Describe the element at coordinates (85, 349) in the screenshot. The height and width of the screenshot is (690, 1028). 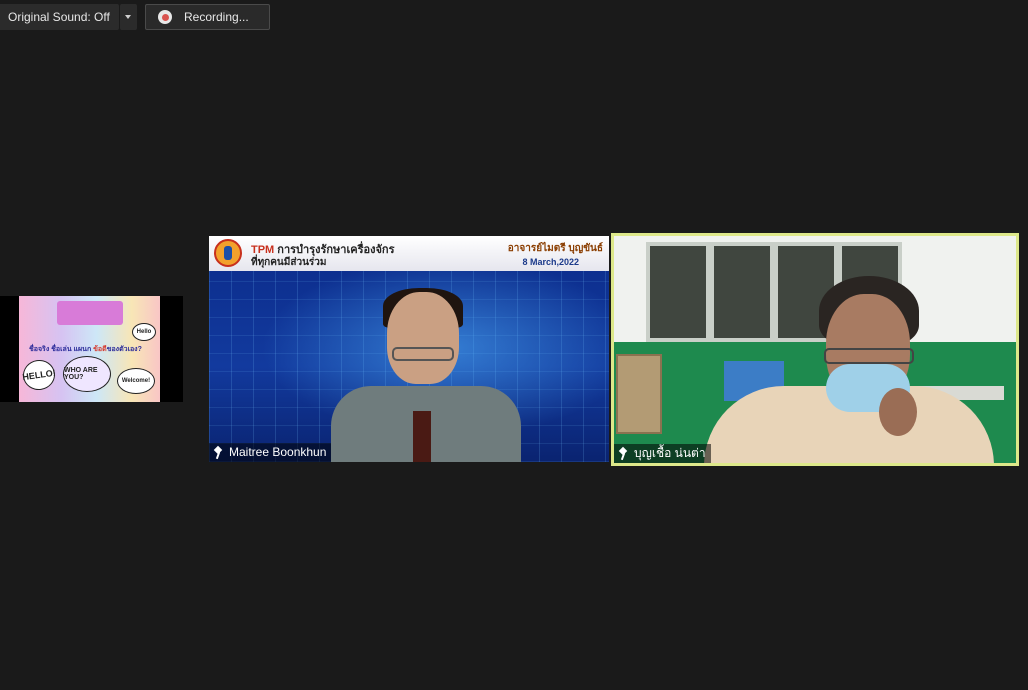
I see `thumbnail-question: ชื่อจริง ชื่อเล่น แผนก ข้อดีของตัวเอง?` at that location.